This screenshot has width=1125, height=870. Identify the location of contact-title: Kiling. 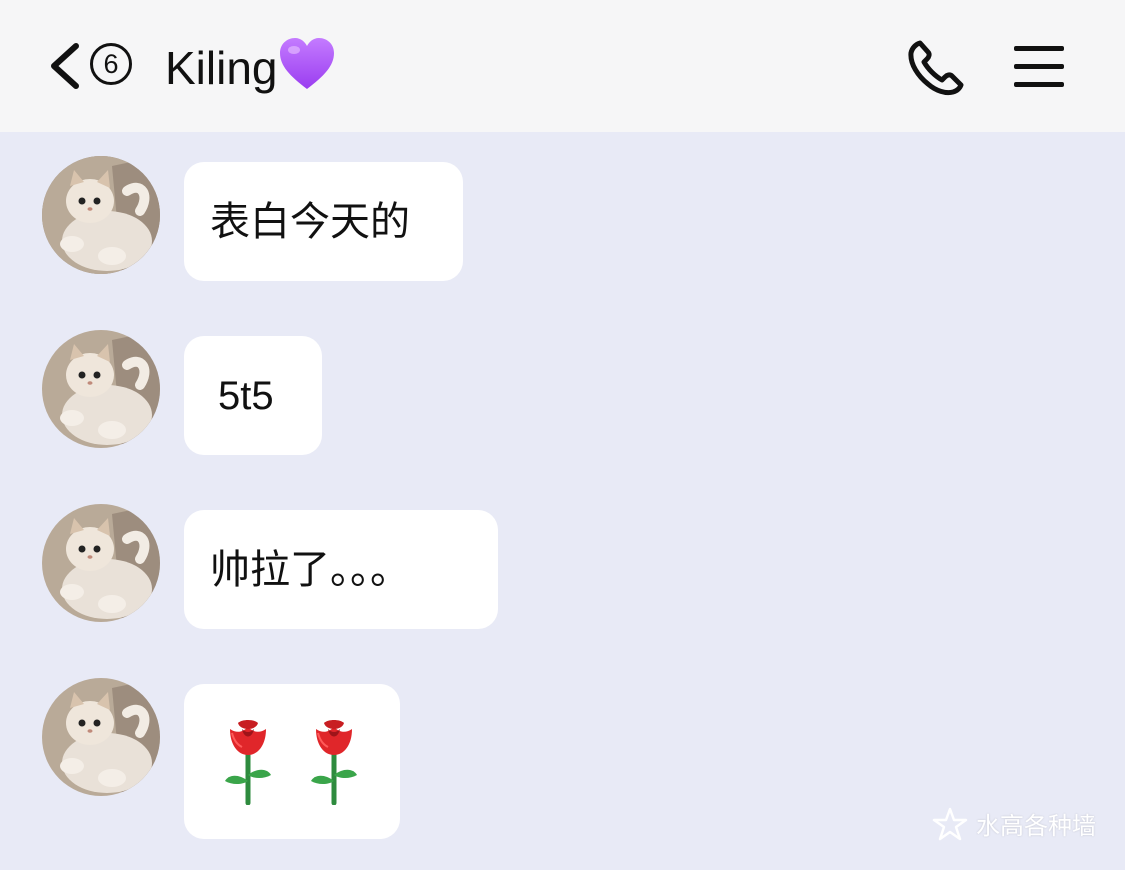
(250, 67).